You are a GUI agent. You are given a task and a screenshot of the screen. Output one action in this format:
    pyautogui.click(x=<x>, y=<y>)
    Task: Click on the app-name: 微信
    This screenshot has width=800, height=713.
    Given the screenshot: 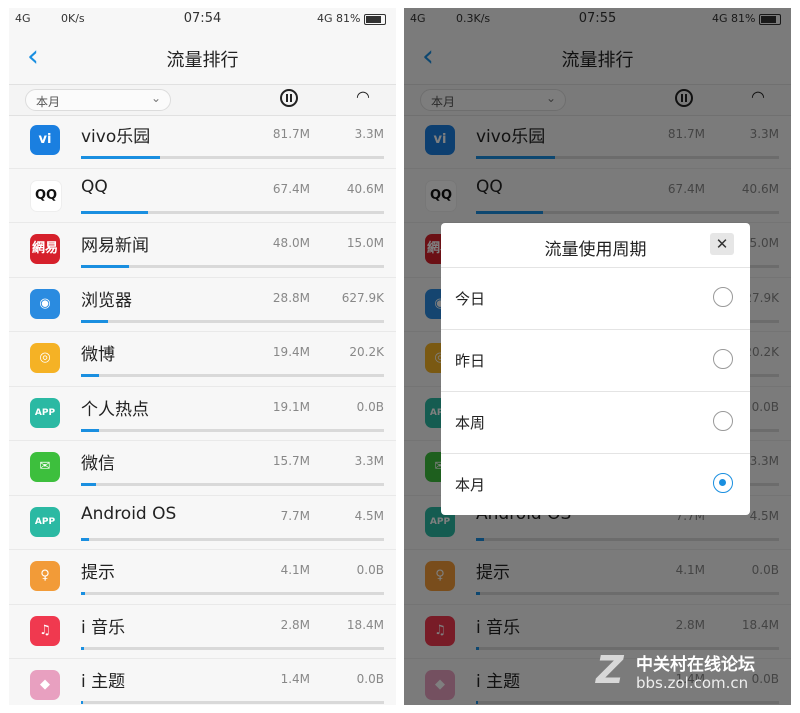 What is the action you would take?
    pyautogui.click(x=98, y=464)
    